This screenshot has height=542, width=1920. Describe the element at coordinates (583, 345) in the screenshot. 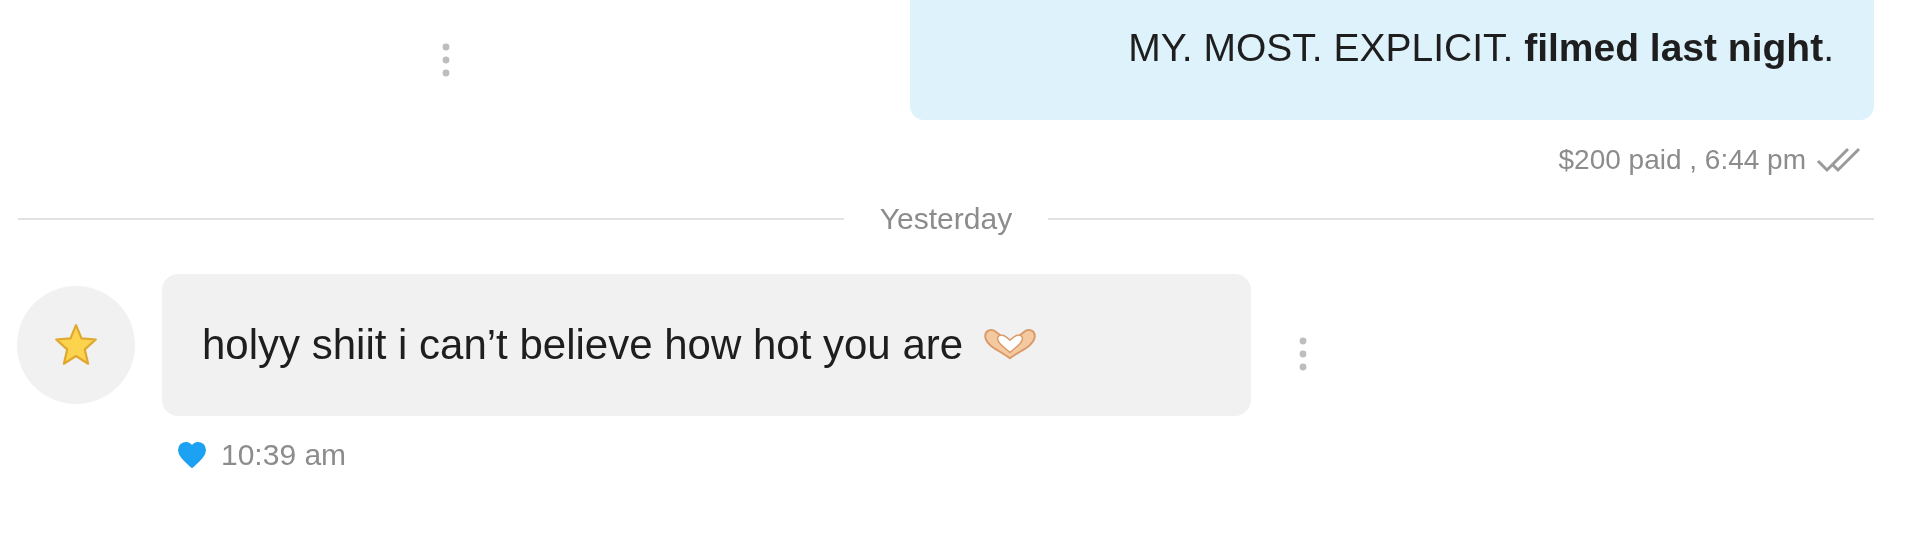

I see `message-text: holyy shiit i can’t believe how hot you are` at that location.